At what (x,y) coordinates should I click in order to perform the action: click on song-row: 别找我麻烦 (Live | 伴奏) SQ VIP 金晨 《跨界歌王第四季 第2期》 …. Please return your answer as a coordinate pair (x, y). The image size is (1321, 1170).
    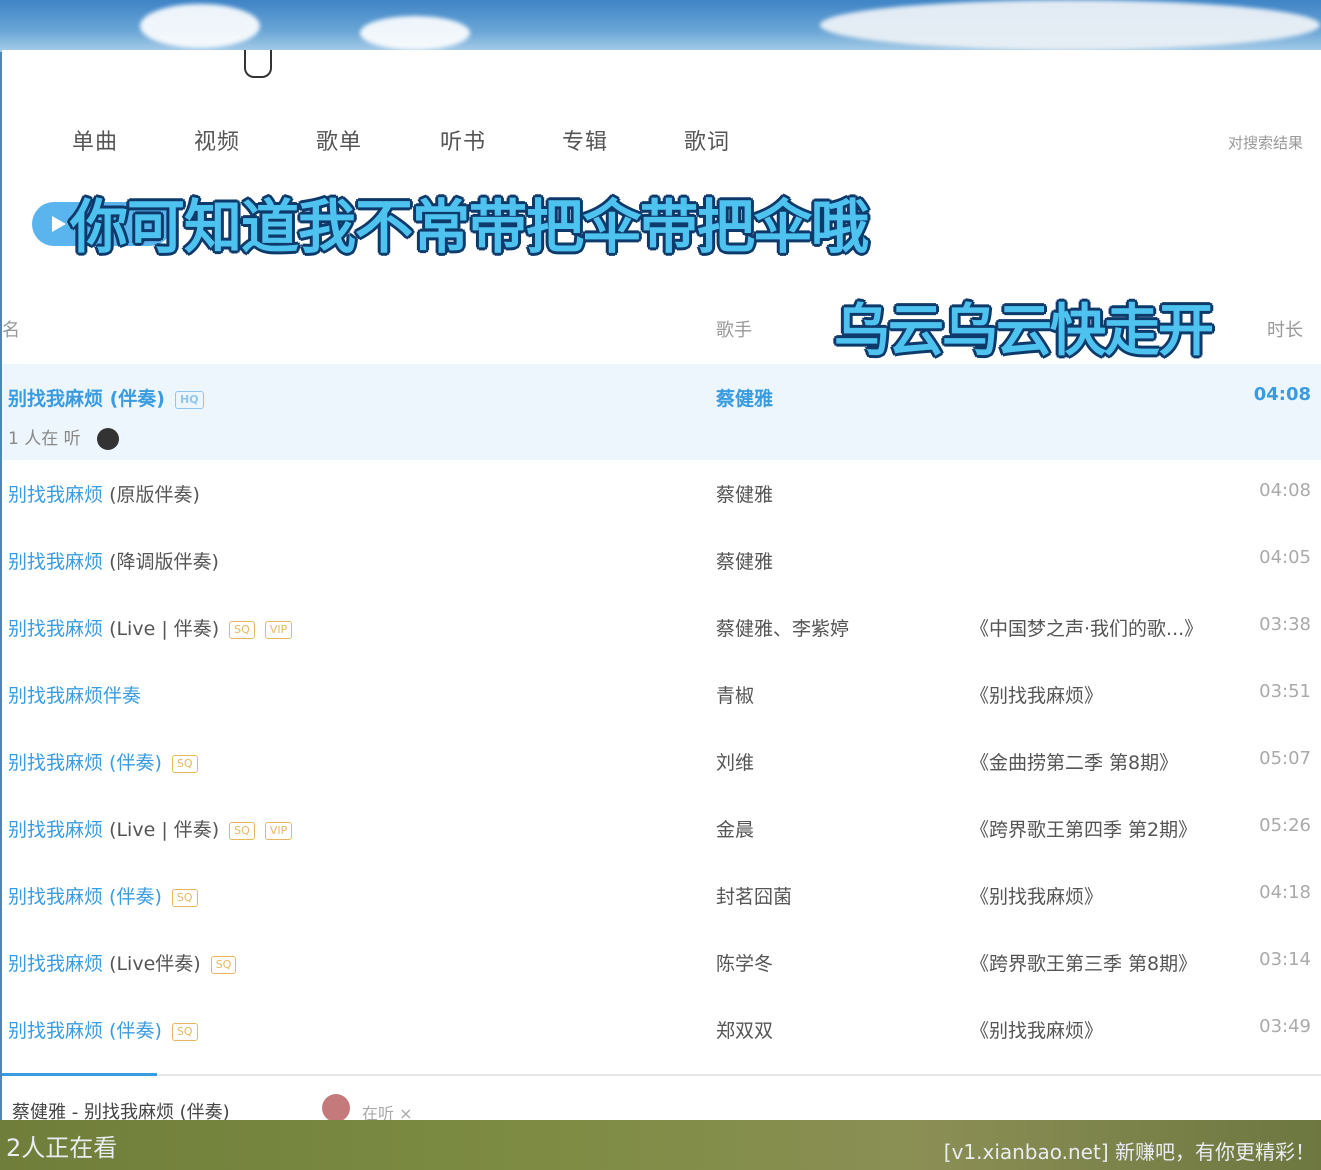
    Looking at the image, I should click on (661, 828).